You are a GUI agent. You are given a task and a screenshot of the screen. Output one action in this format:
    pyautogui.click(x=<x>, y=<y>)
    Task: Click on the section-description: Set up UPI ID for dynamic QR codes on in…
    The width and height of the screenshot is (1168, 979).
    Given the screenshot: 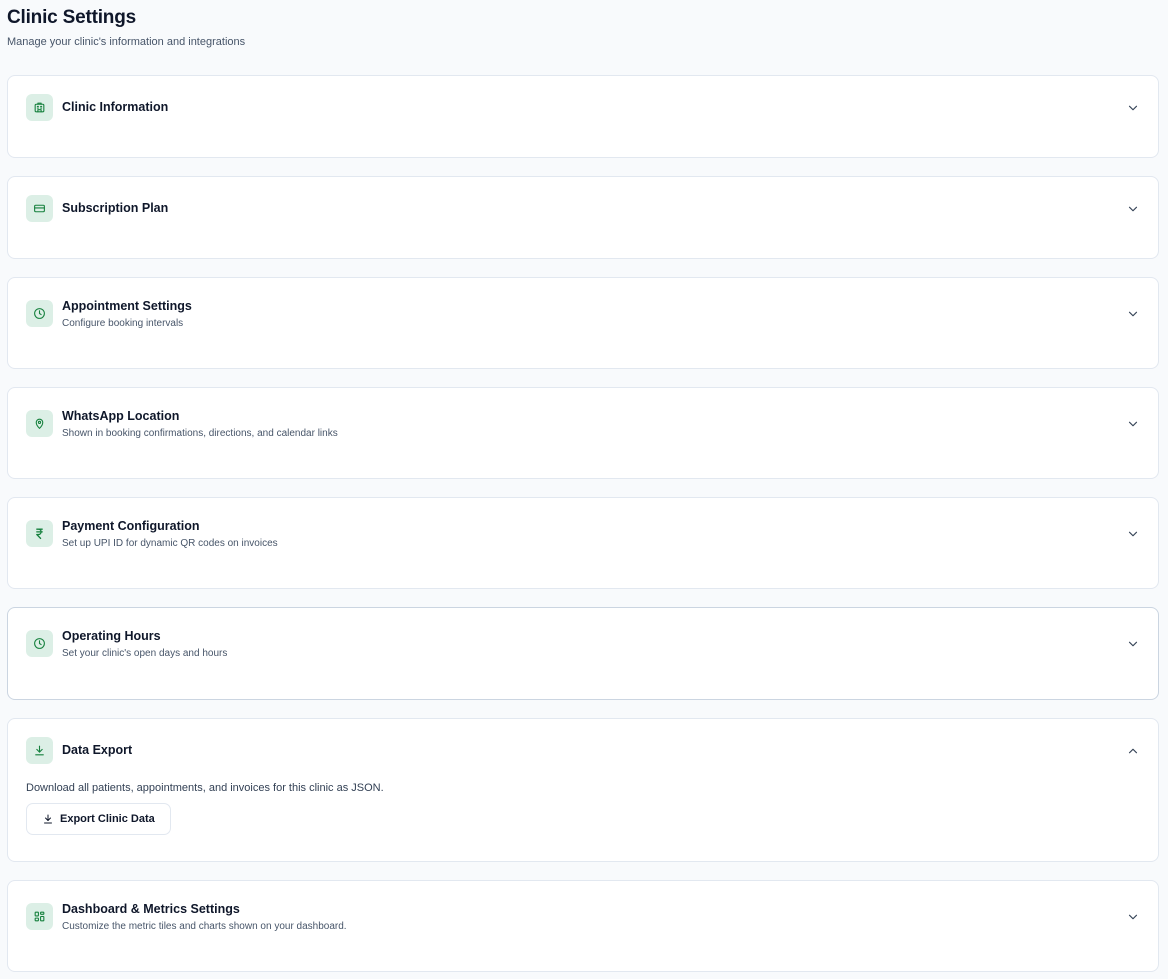 What is the action you would take?
    pyautogui.click(x=170, y=543)
    